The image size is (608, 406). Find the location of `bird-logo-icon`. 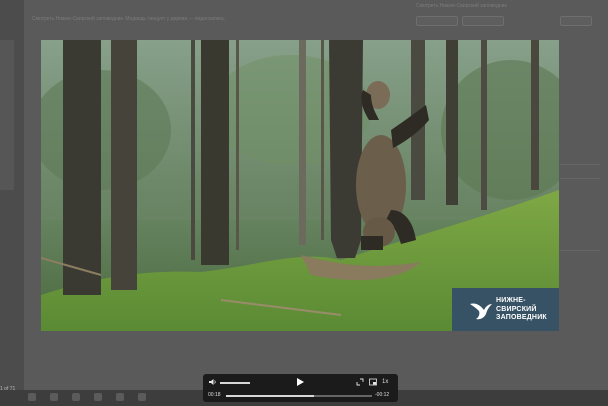

bird-logo-icon is located at coordinates (481, 311).